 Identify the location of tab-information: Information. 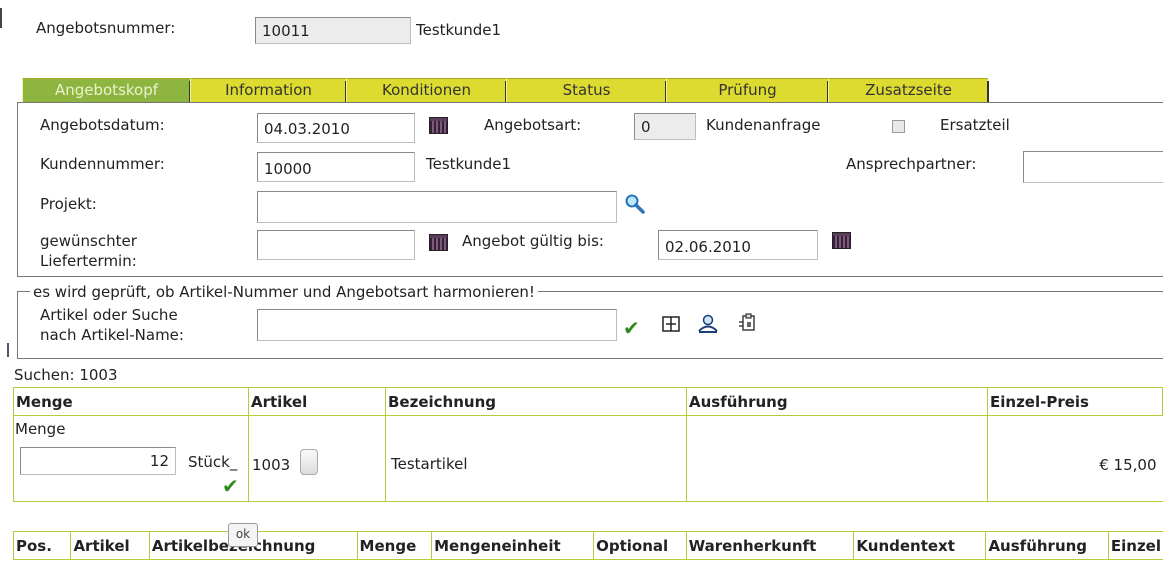
(268, 90).